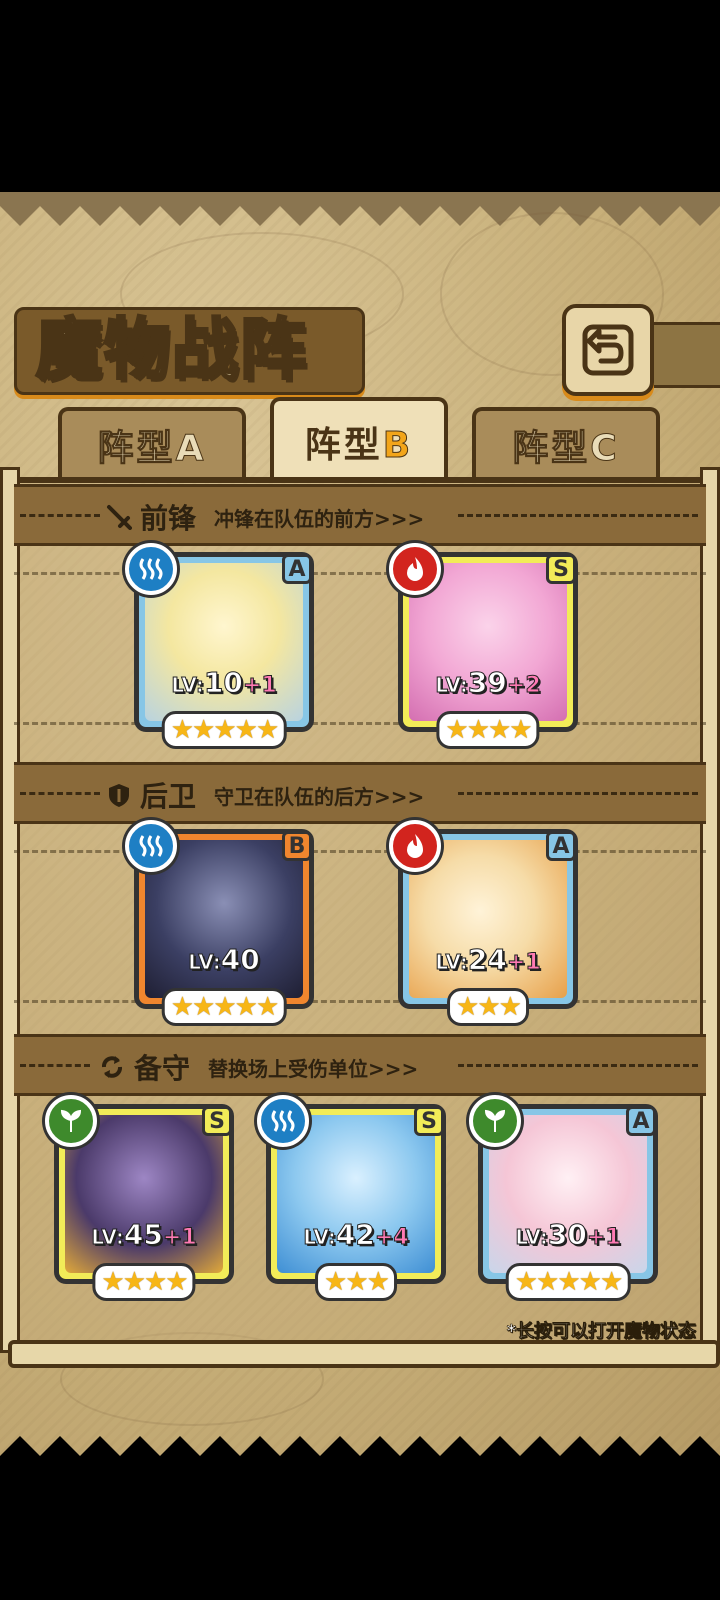  What do you see at coordinates (356, 1235) in the screenshot?
I see `level-label: LV:42+4` at bounding box center [356, 1235].